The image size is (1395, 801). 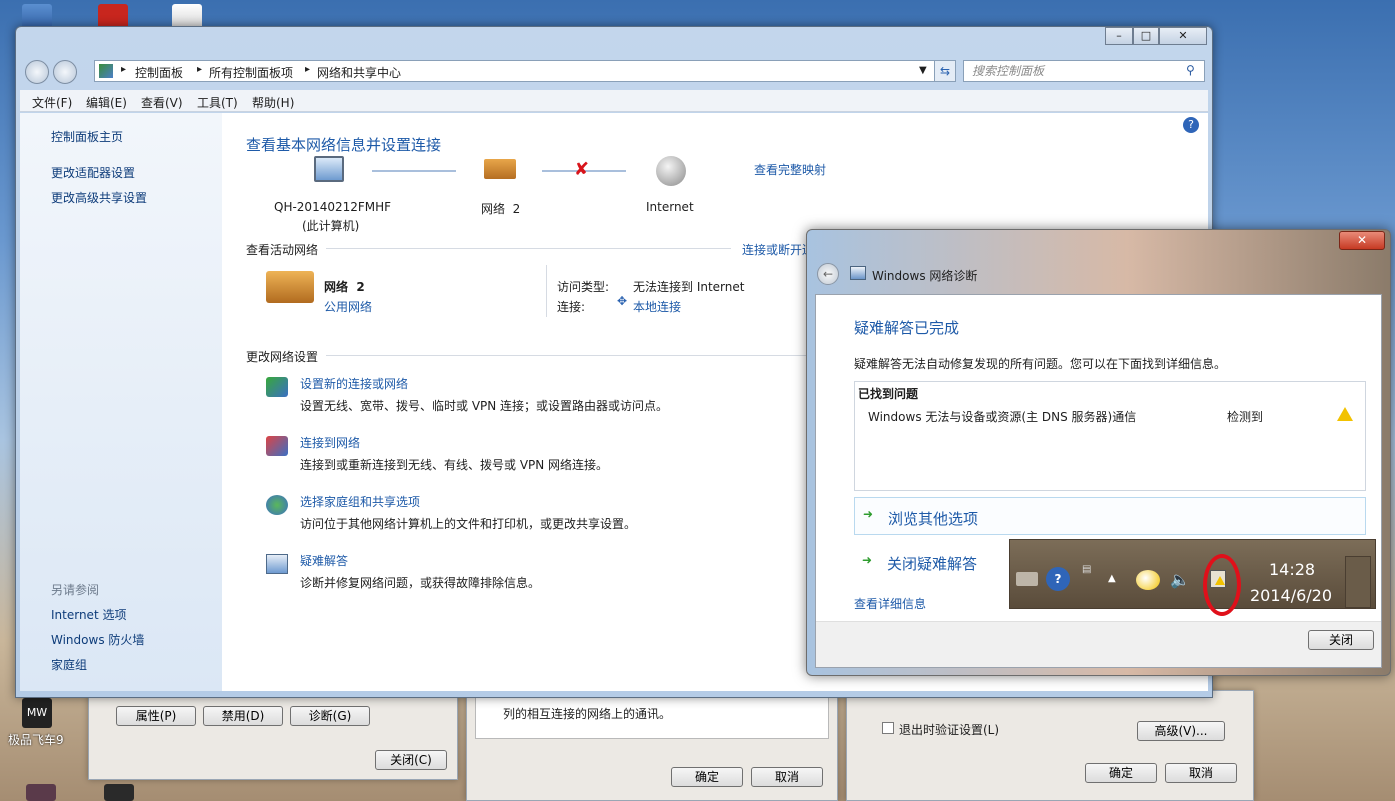 What do you see at coordinates (330, 716) in the screenshot?
I see `diagnose-button: 诊断(G)` at bounding box center [330, 716].